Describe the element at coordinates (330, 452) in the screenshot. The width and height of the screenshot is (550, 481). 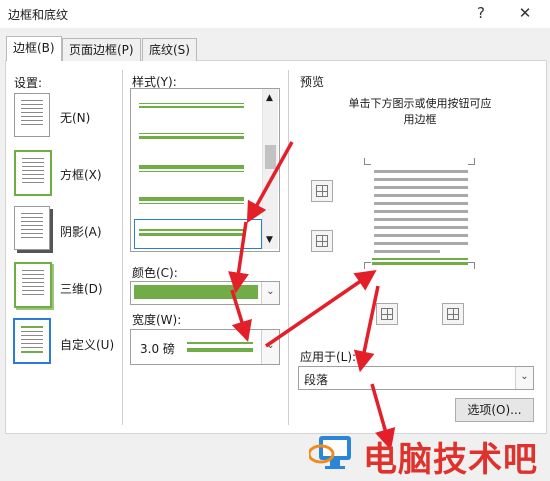
I see `computer-logo-icon` at that location.